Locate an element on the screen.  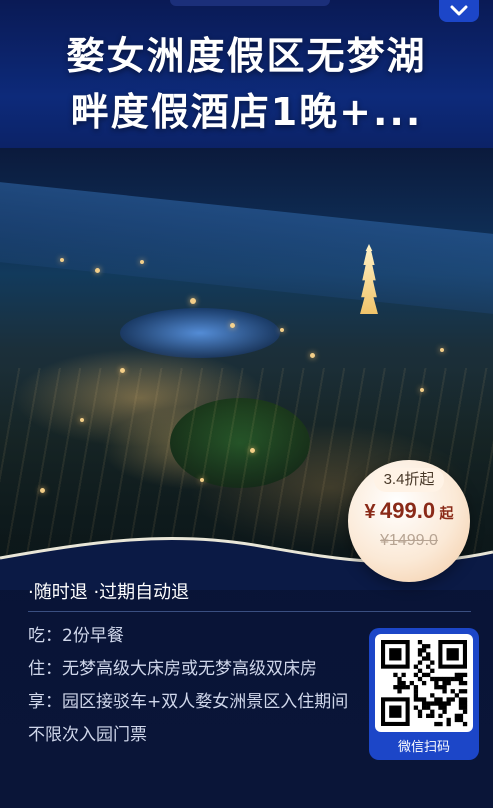
corner-badge is located at coordinates (459, 11).